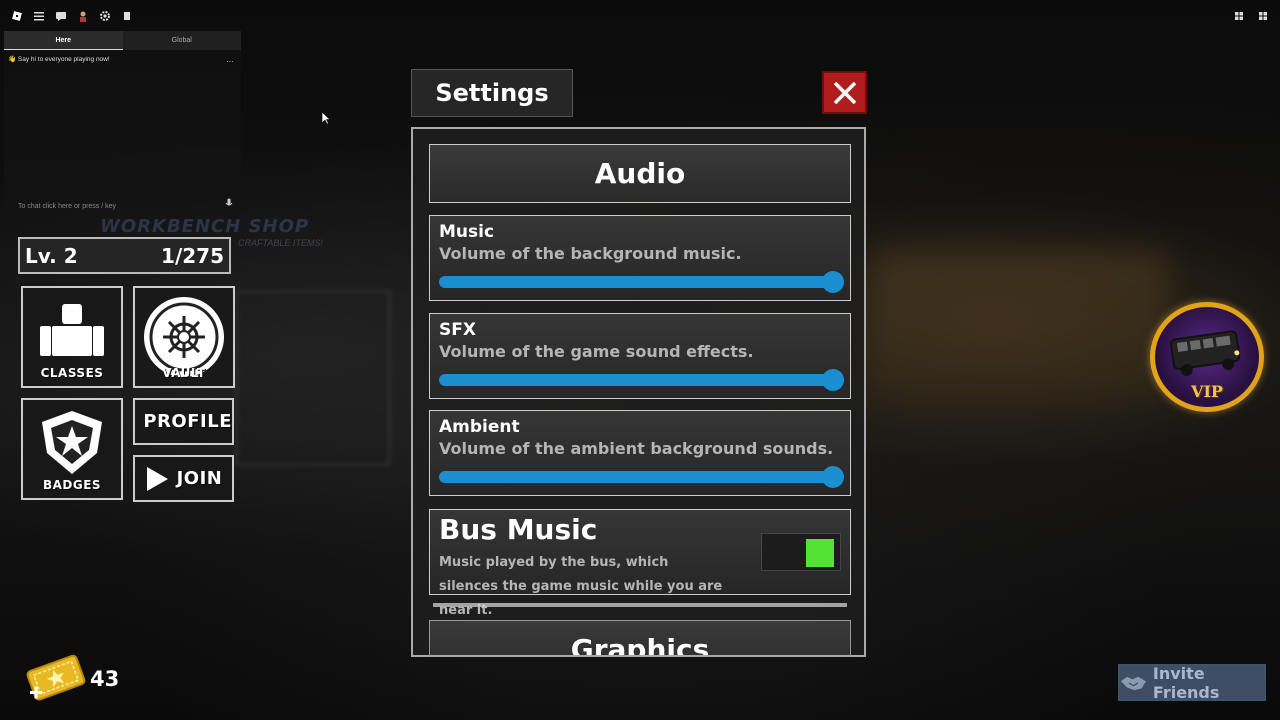 The height and width of the screenshot is (720, 1280). Describe the element at coordinates (127, 16) in the screenshot. I see `leaderboard-icon` at that location.